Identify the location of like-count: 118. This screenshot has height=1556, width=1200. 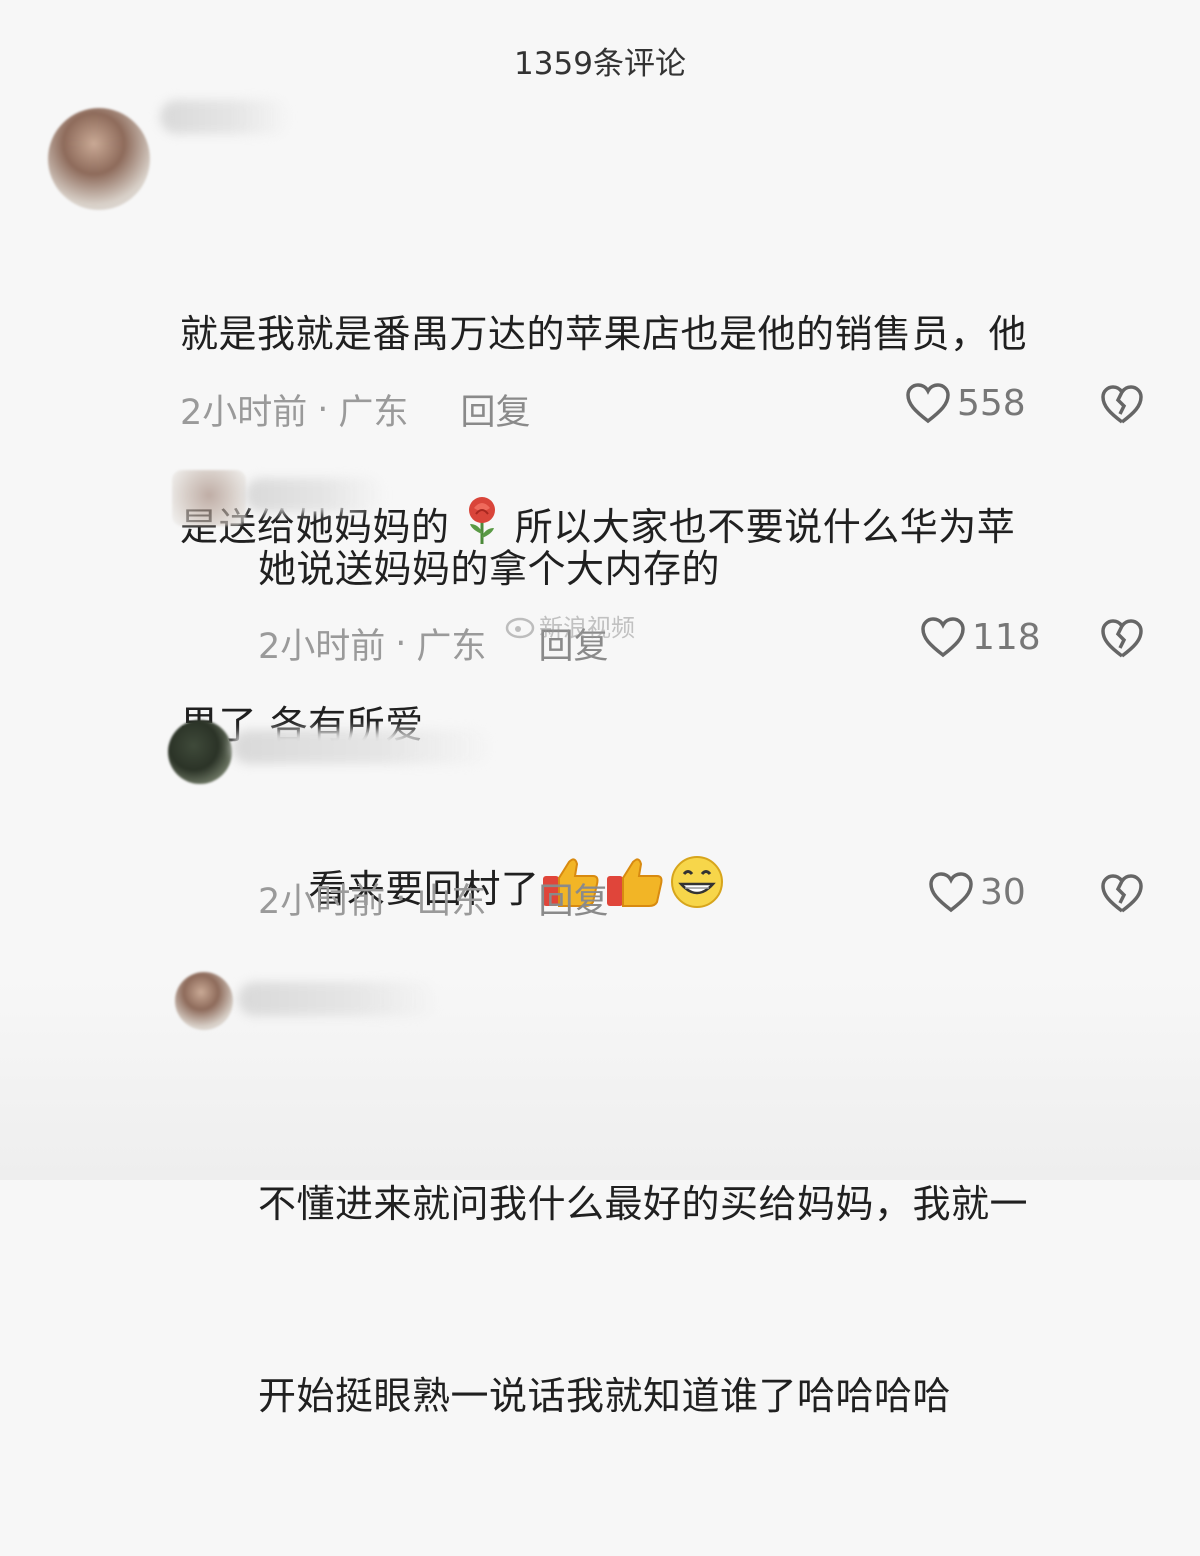
(1006, 637).